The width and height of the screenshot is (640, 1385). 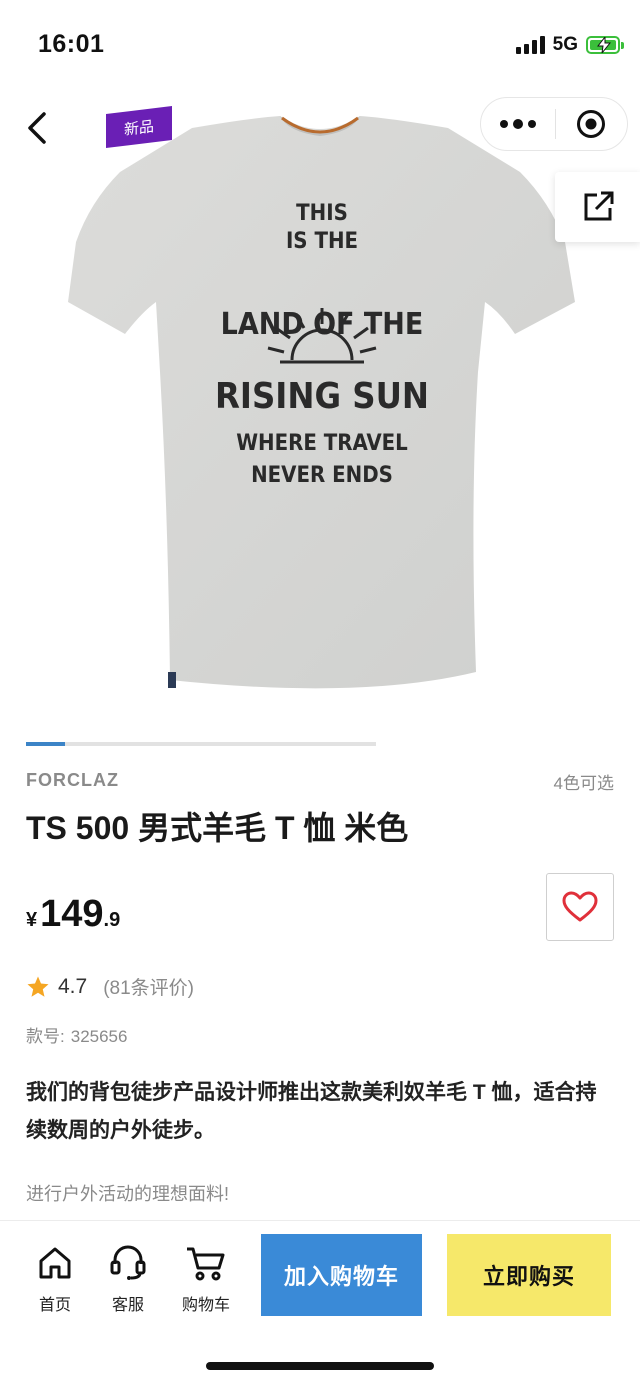 I want to click on review-count: (81条评价), so click(x=148, y=986).